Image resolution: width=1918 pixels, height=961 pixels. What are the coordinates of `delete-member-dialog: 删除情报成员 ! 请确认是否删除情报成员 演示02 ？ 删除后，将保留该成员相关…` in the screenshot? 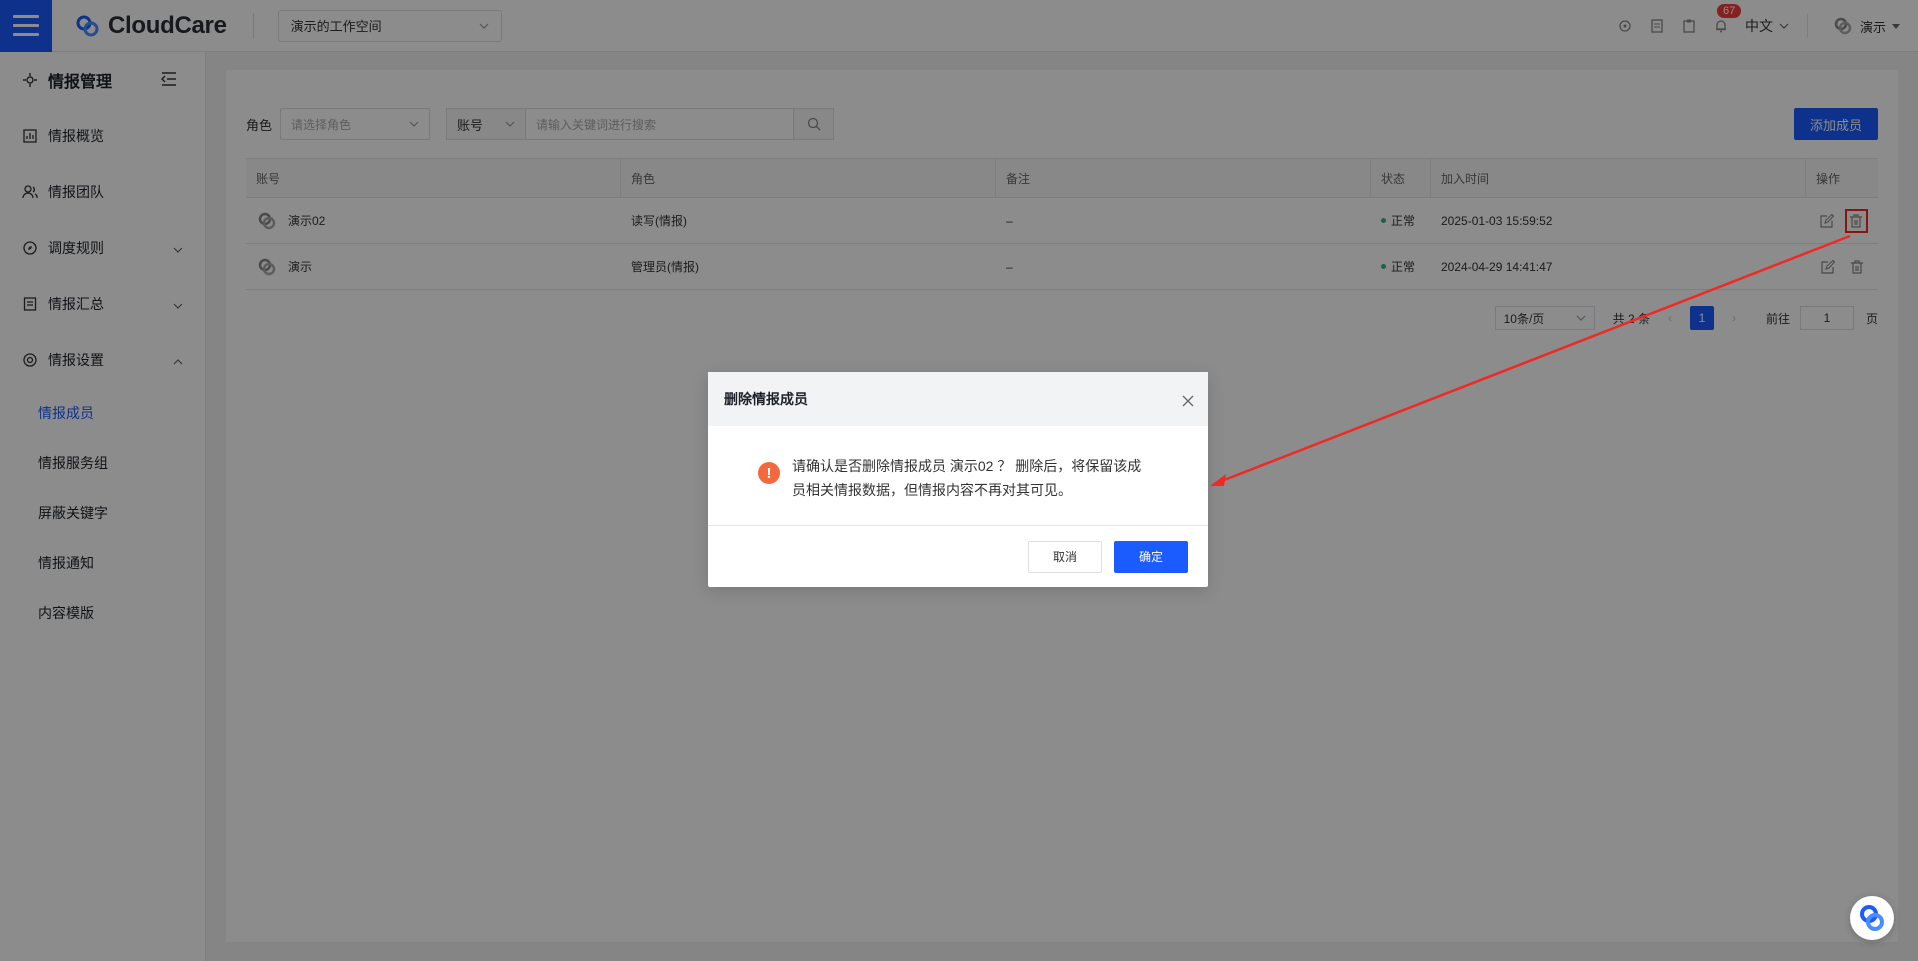 It's located at (958, 479).